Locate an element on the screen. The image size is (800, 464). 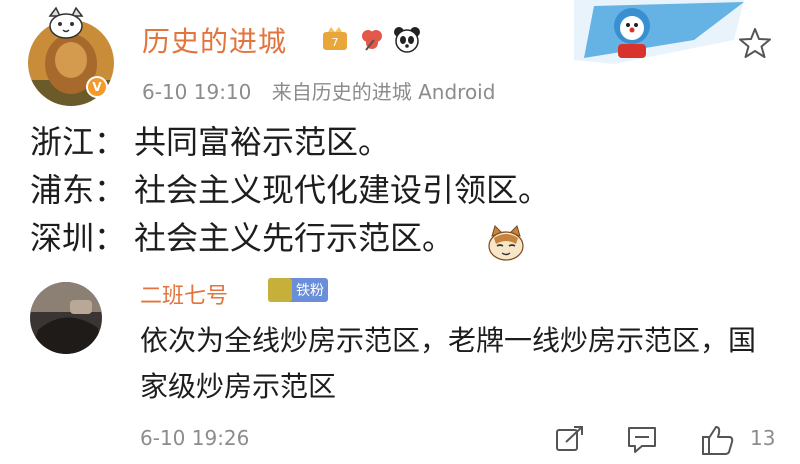
like-count: 13 is located at coordinates (763, 438).